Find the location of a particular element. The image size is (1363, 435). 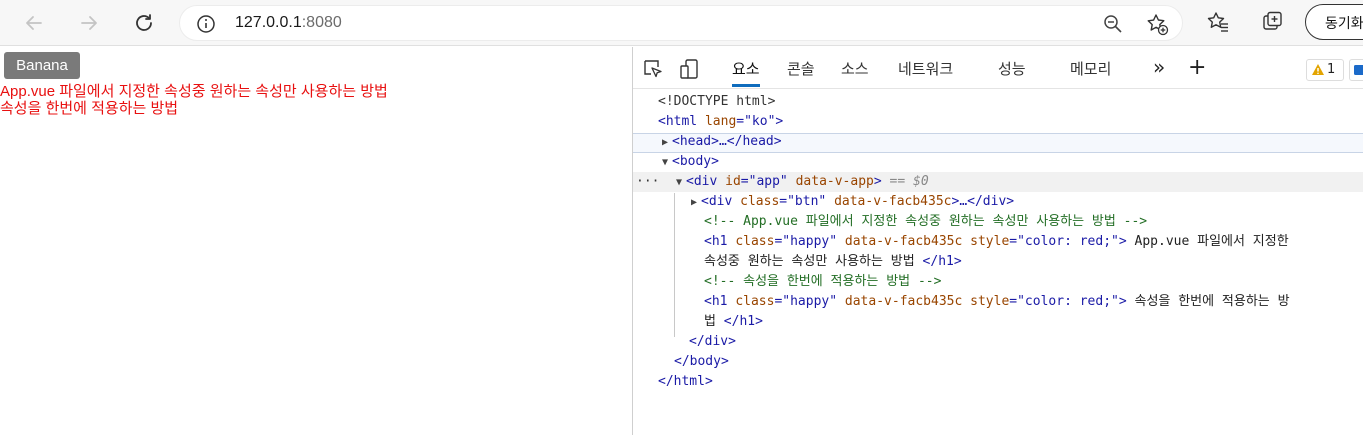

tab-network: 네트워크 is located at coordinates (925, 68).